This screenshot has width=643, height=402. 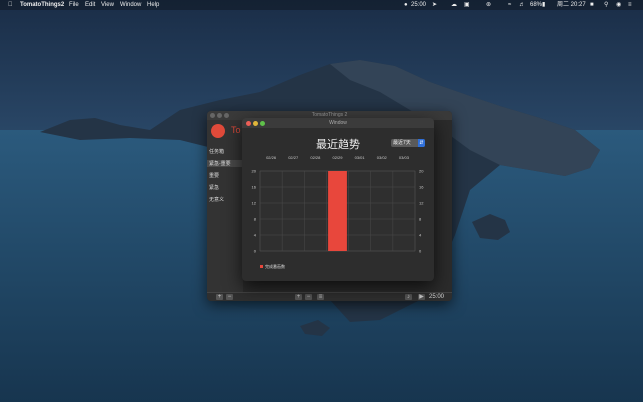 I want to click on bar, so click(x=337, y=211).